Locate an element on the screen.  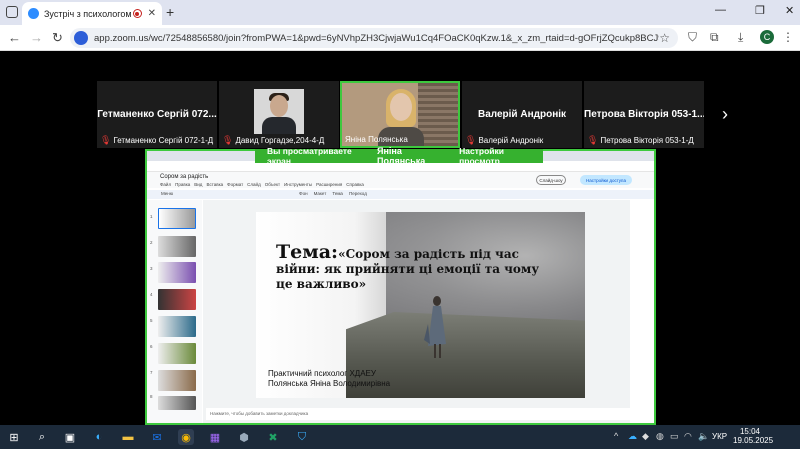
menu-item: Формат is located at coordinates (235, 184).